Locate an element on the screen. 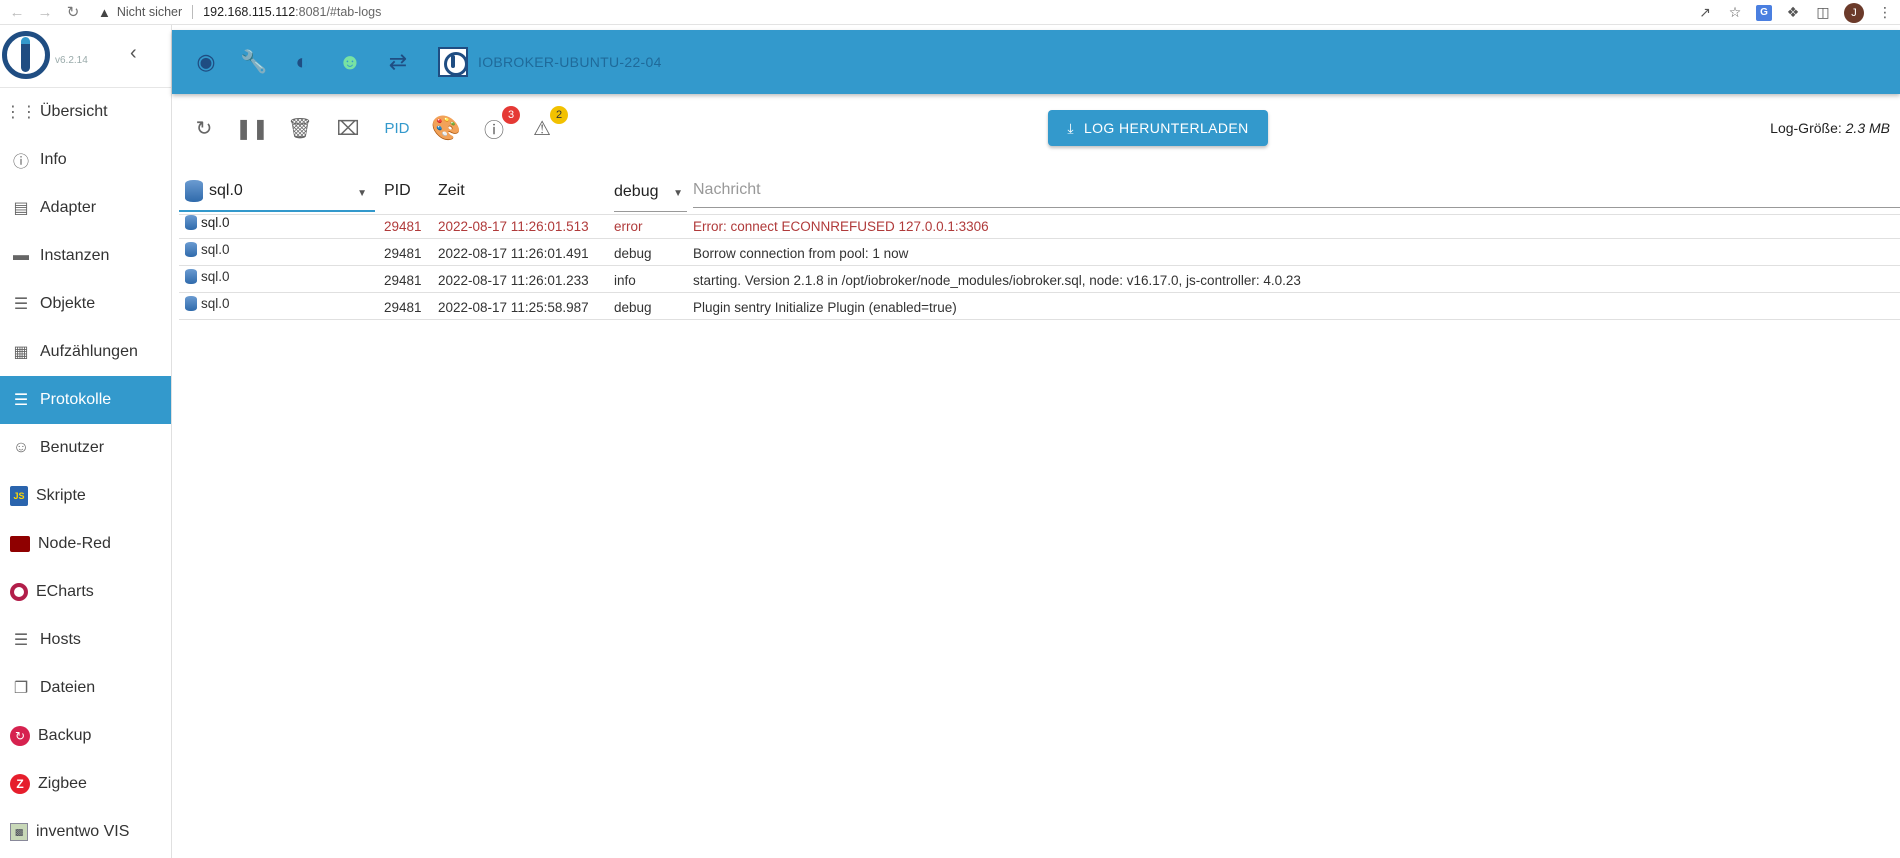  host-logo-icon is located at coordinates (453, 62).